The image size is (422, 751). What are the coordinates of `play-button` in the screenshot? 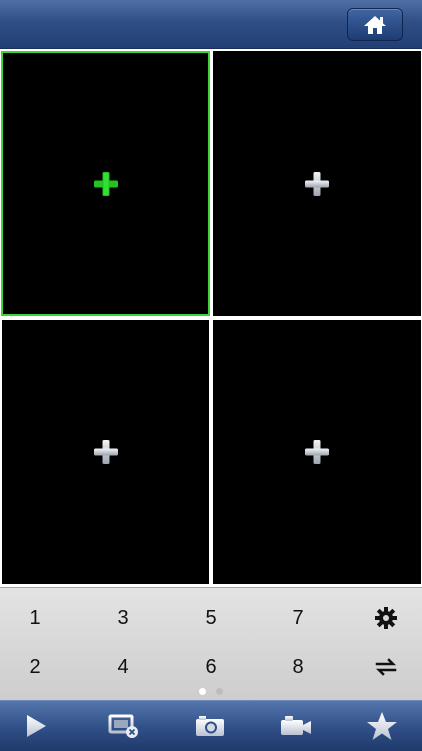 It's located at (36, 726).